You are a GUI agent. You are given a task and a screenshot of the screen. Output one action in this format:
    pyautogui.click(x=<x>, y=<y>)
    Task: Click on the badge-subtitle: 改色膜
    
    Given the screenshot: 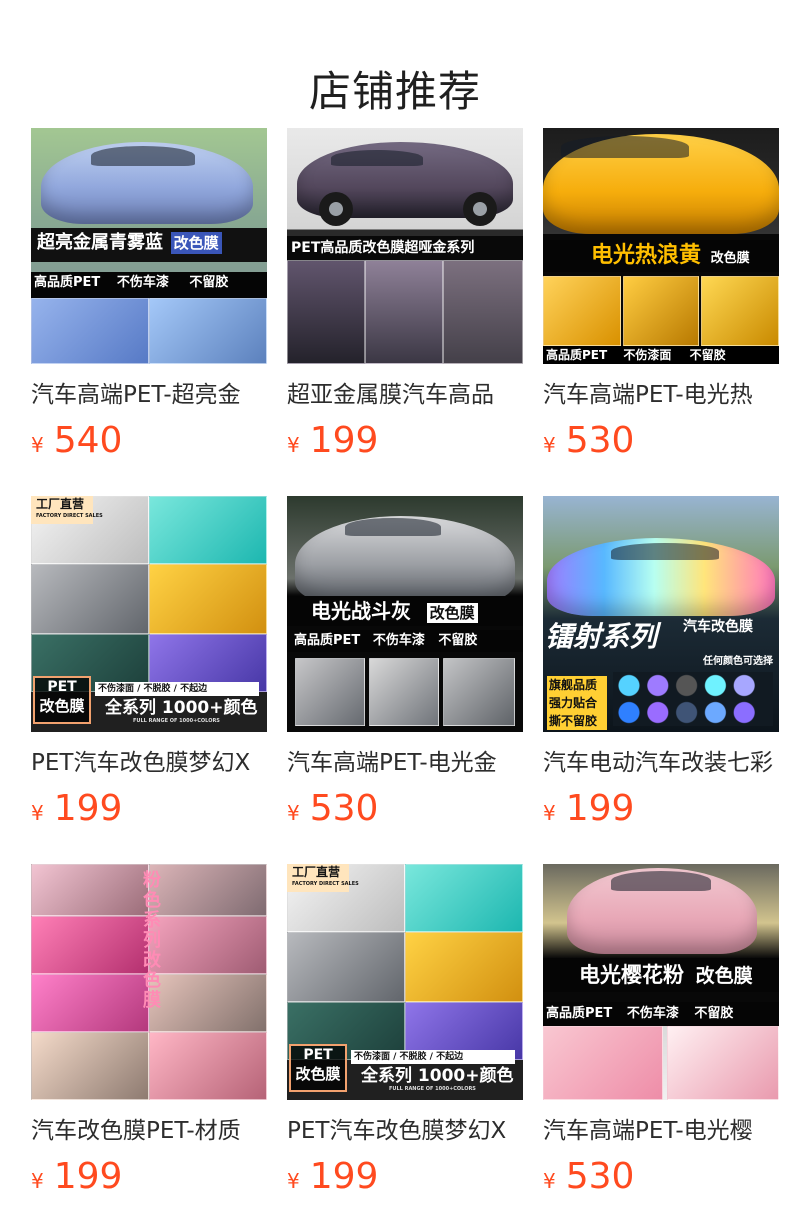 What is the action you would take?
    pyautogui.click(x=62, y=706)
    